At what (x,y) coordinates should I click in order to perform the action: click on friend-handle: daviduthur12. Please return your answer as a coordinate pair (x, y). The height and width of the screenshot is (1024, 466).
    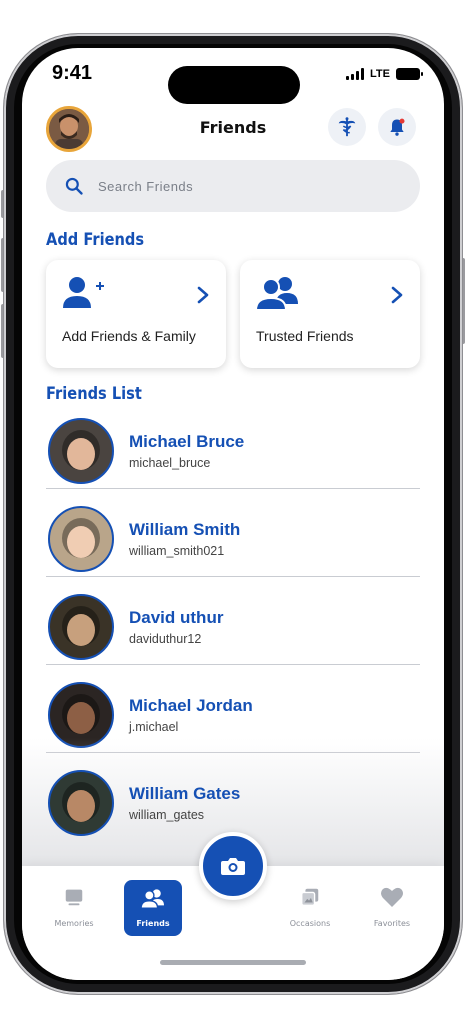
    Looking at the image, I should click on (165, 639).